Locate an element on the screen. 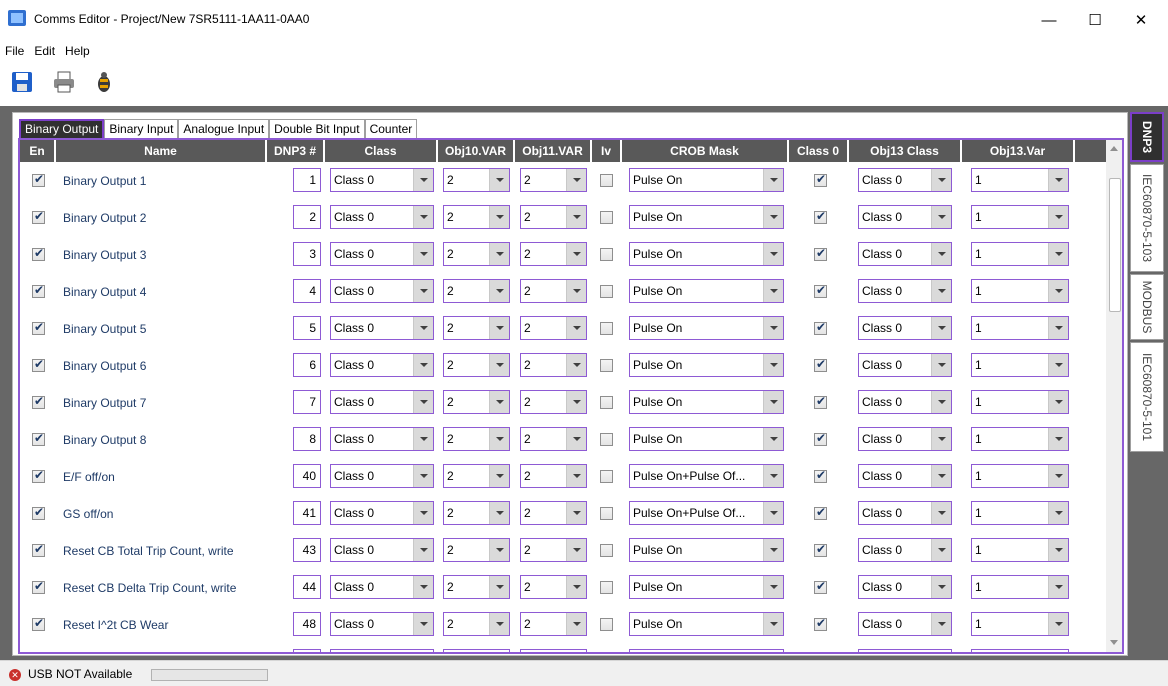 Image resolution: width=1168 pixels, height=686 pixels. close-button: ✕ is located at coordinates (1141, 20).